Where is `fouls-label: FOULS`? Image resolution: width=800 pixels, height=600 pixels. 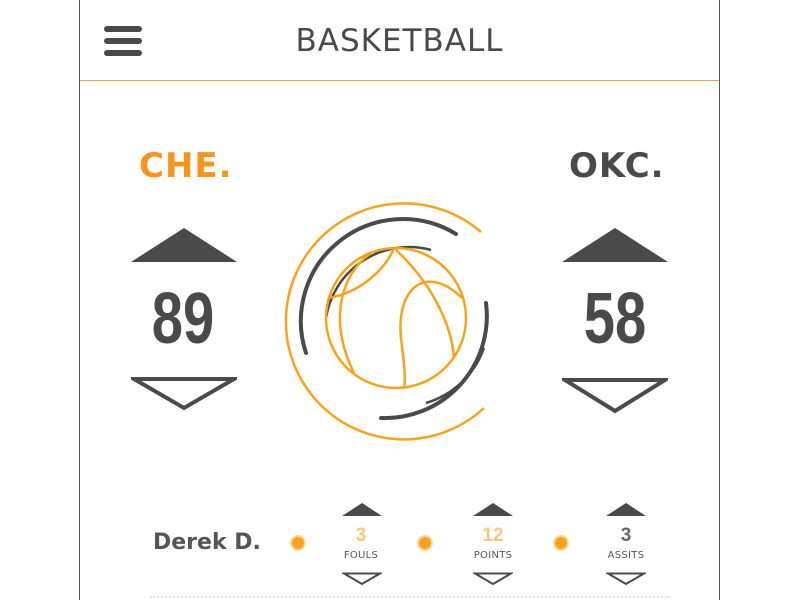
fouls-label: FOULS is located at coordinates (361, 555).